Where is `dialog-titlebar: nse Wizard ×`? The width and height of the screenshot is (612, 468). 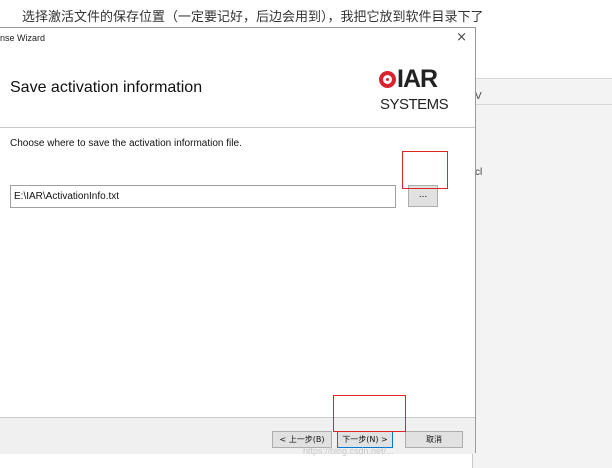 dialog-titlebar: nse Wizard × is located at coordinates (237, 39).